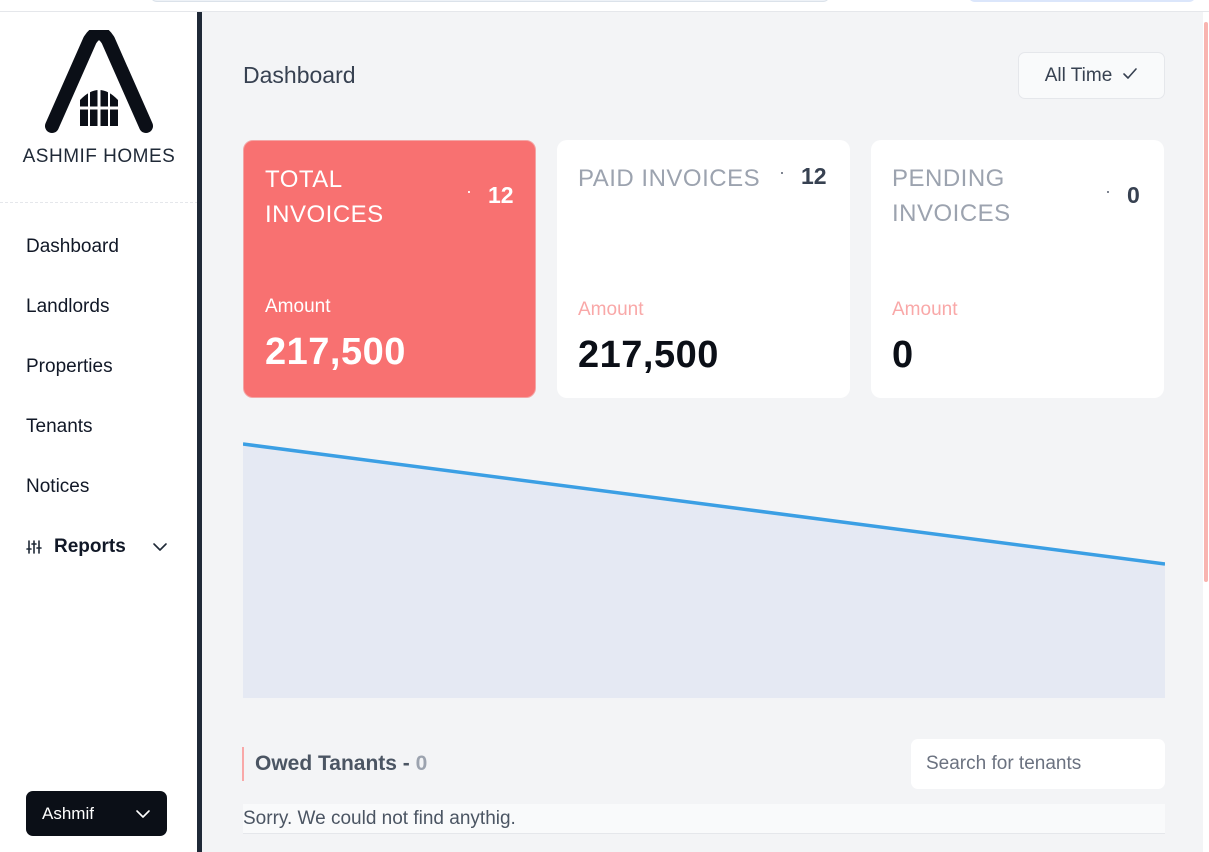  What do you see at coordinates (72, 247) in the screenshot?
I see `sidebar-item-dashboard: Dashboard` at bounding box center [72, 247].